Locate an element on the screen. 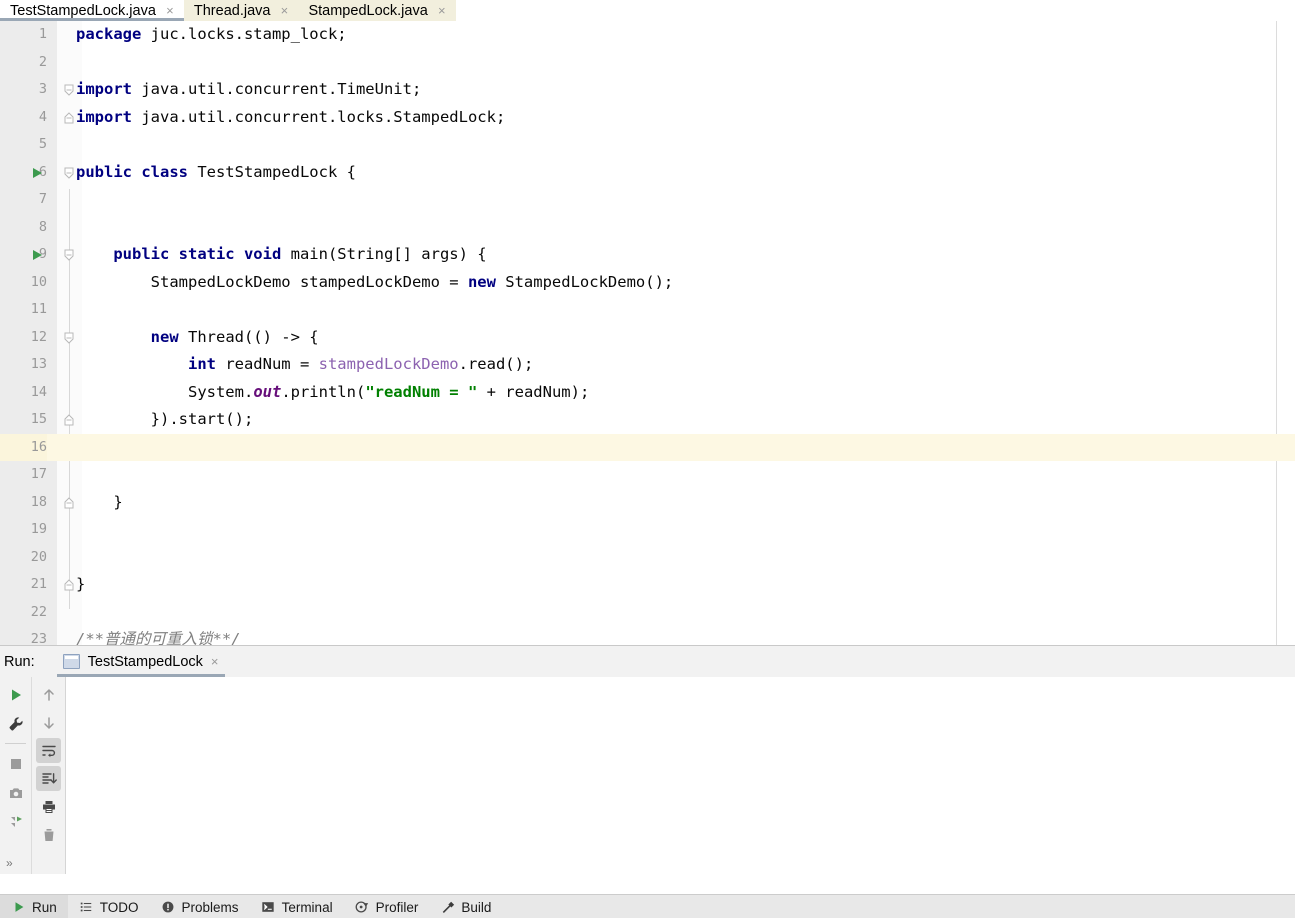  code-line: 2 is located at coordinates (647, 63).